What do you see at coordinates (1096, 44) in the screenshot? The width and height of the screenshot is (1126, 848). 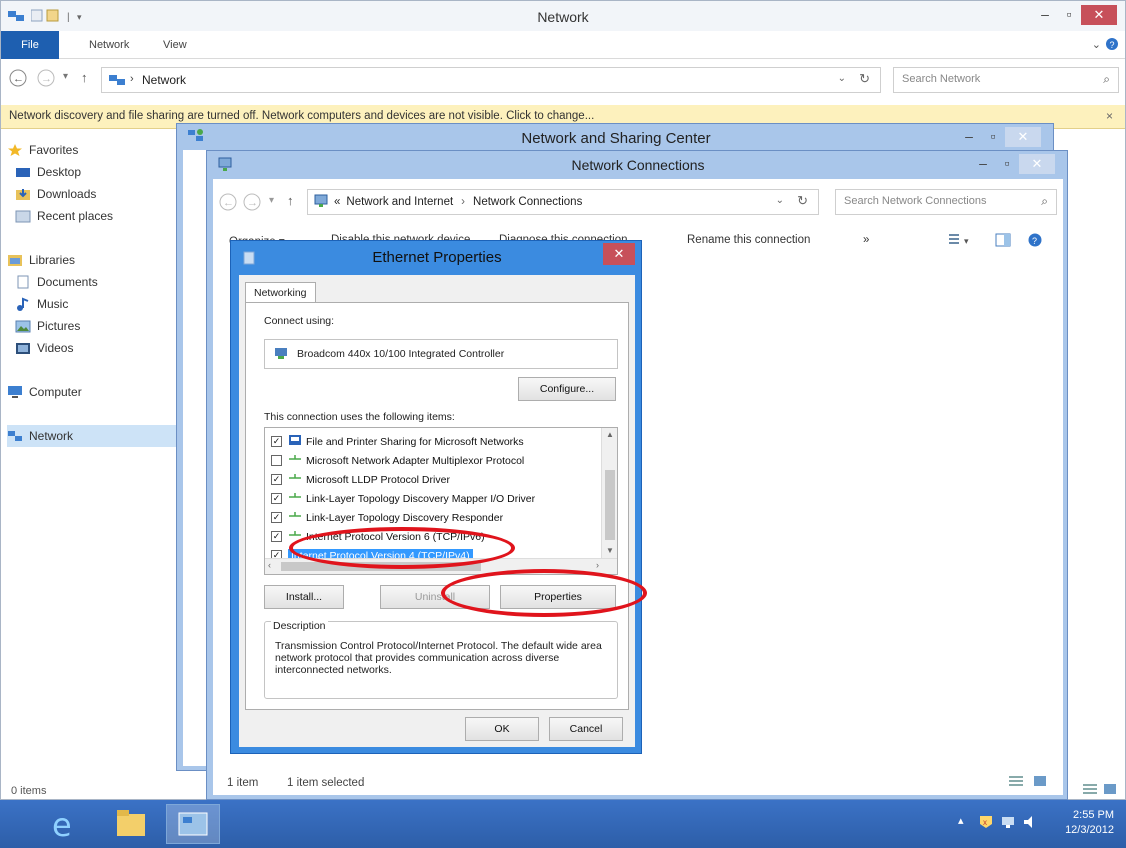 I see `ribbon-expand-icon: ⌄` at bounding box center [1096, 44].